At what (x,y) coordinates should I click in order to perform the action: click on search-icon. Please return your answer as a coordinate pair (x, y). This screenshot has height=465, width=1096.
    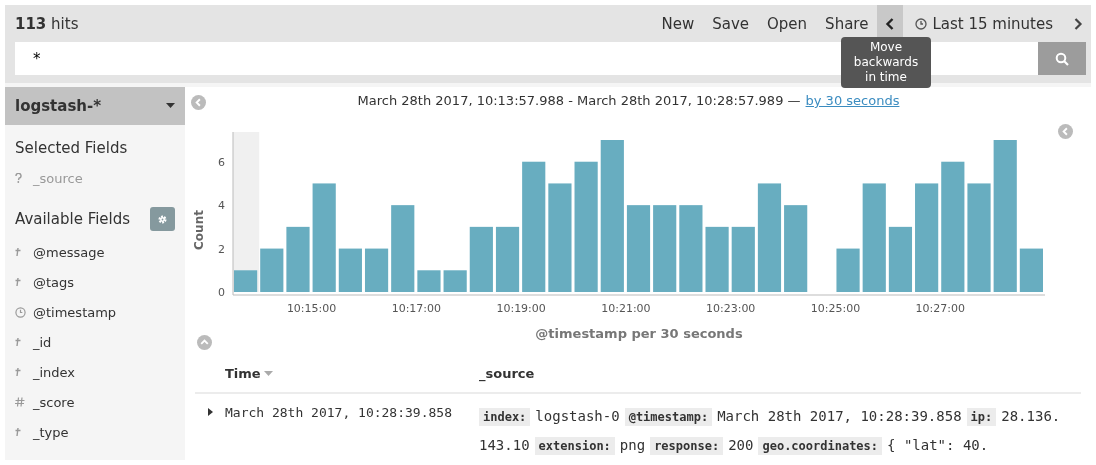
    Looking at the image, I should click on (1062, 58).